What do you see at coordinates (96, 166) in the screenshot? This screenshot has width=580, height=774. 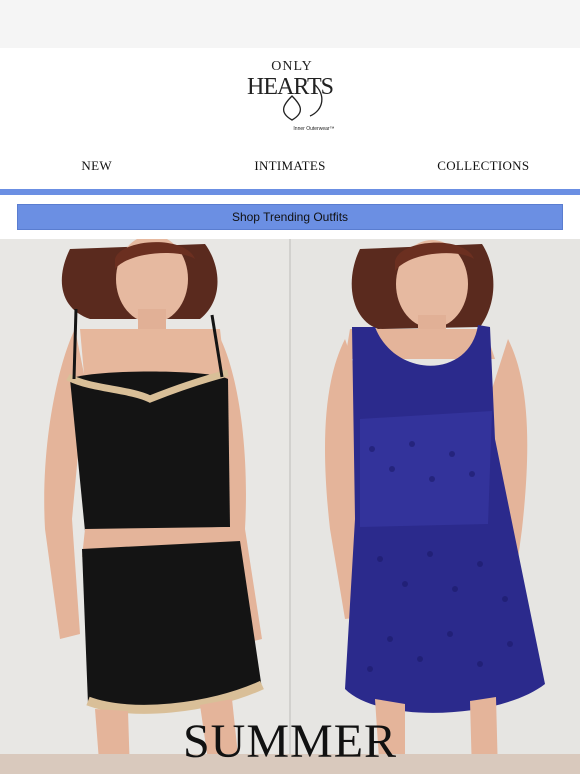 I see `nav-item-new: NEW` at bounding box center [96, 166].